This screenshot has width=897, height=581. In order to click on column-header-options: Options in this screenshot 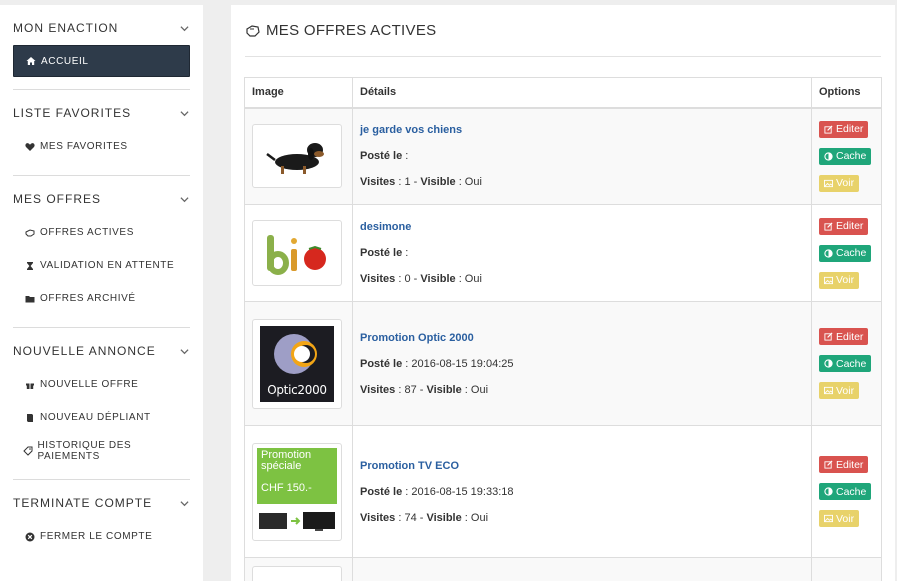, I will do `click(846, 93)`.